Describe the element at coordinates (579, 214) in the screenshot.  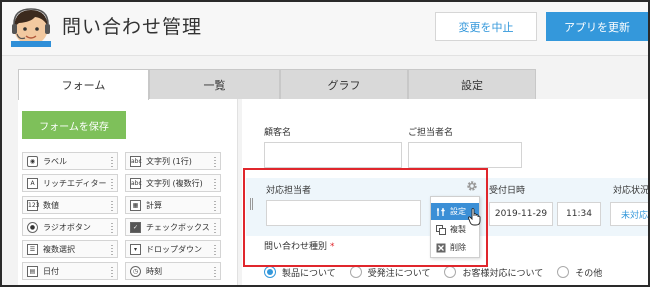
I see `received-time-field: 11:34` at that location.